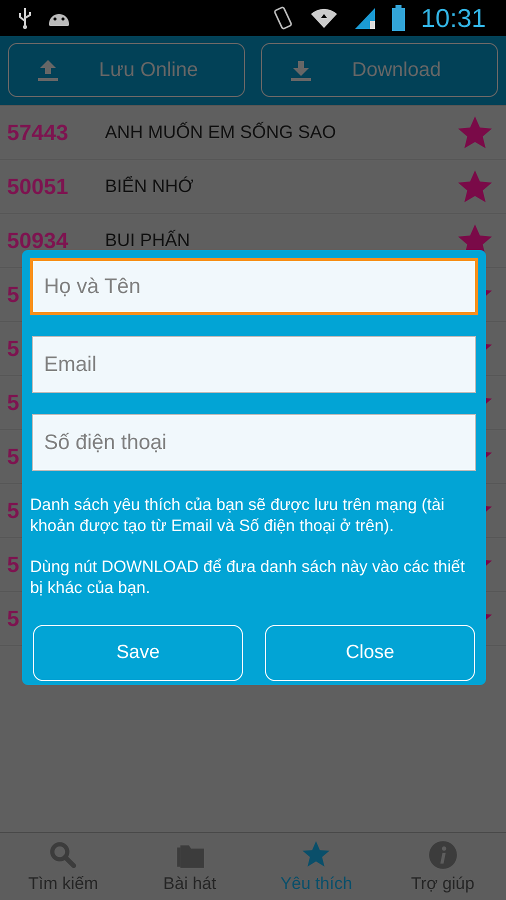 This screenshot has width=506, height=900. What do you see at coordinates (248, 578) in the screenshot?
I see `info-text: Dùng nút DOWNLOAD để đưa danh sách này vào các thiết bị khác của bạn.` at bounding box center [248, 578].